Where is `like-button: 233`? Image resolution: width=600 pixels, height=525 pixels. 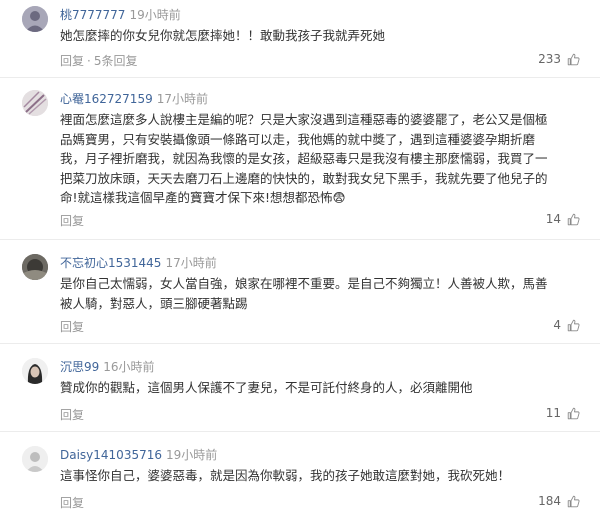 like-button: 233 is located at coordinates (559, 59).